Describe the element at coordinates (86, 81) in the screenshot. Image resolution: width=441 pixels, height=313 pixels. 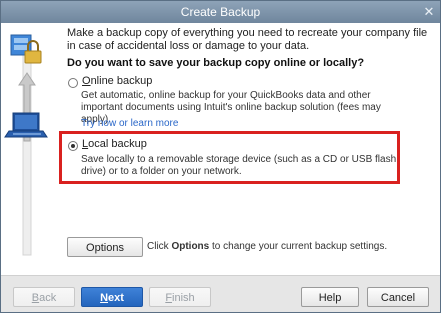
I see `online-backup-label-access-key: O` at that location.